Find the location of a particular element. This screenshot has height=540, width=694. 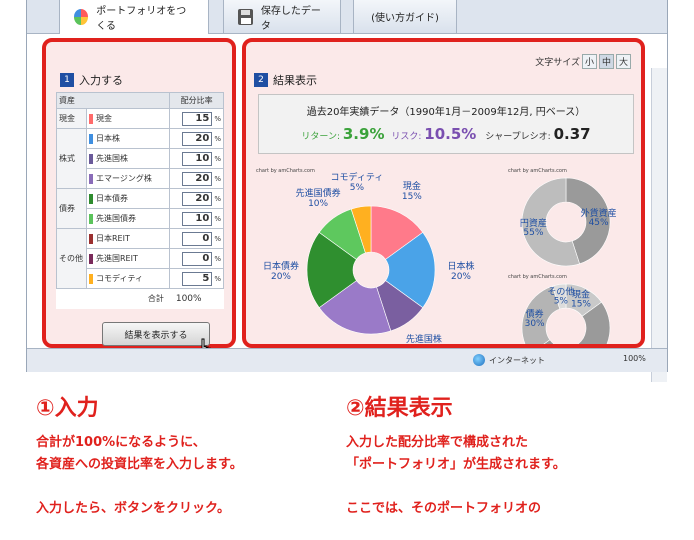

asset-category: 債券 is located at coordinates (71, 208).